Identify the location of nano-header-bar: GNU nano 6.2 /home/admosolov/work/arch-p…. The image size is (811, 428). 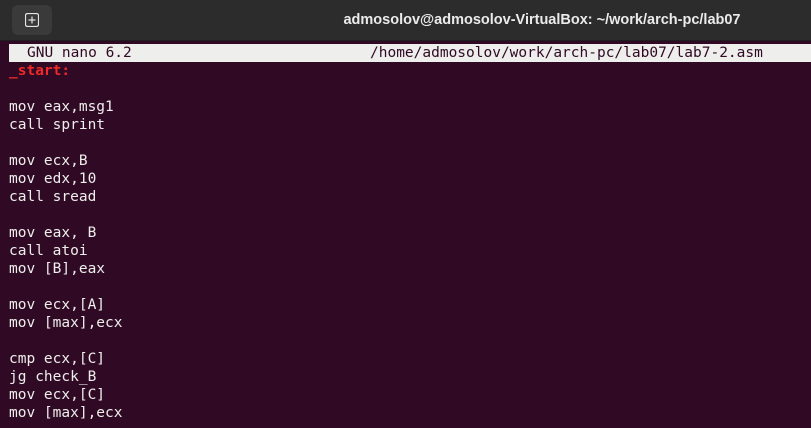
(410, 53).